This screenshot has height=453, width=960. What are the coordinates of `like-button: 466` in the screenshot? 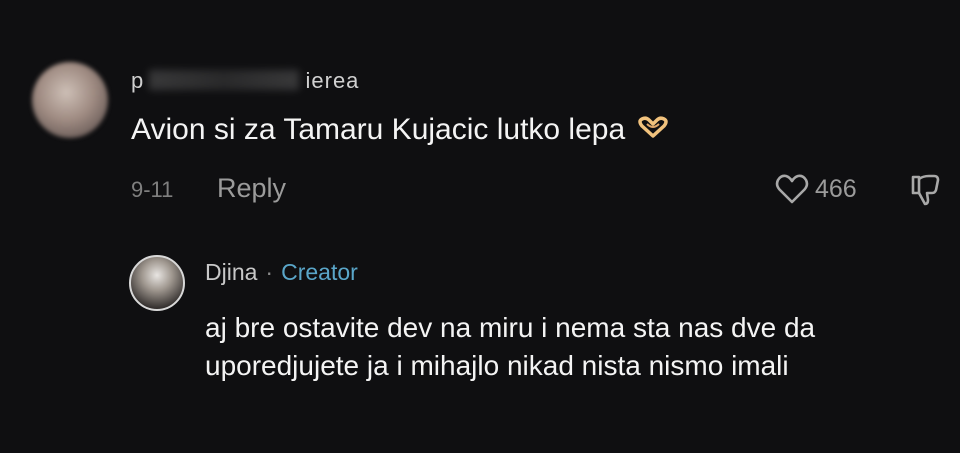 It's located at (816, 189).